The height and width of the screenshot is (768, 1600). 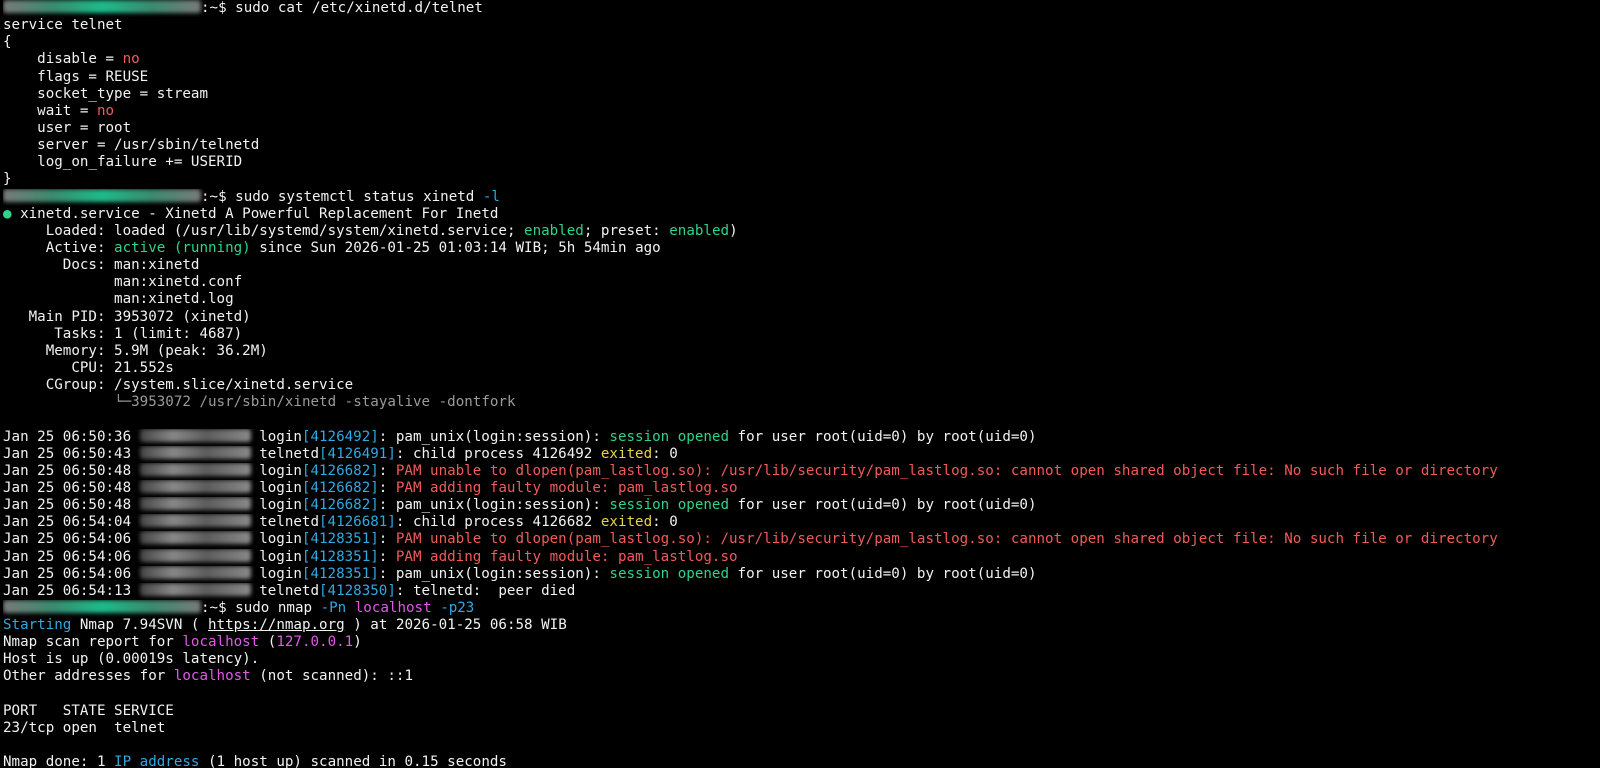 What do you see at coordinates (131, 145) in the screenshot?
I see `terminal-text-segment: server = /usr/sbin/telnetd` at bounding box center [131, 145].